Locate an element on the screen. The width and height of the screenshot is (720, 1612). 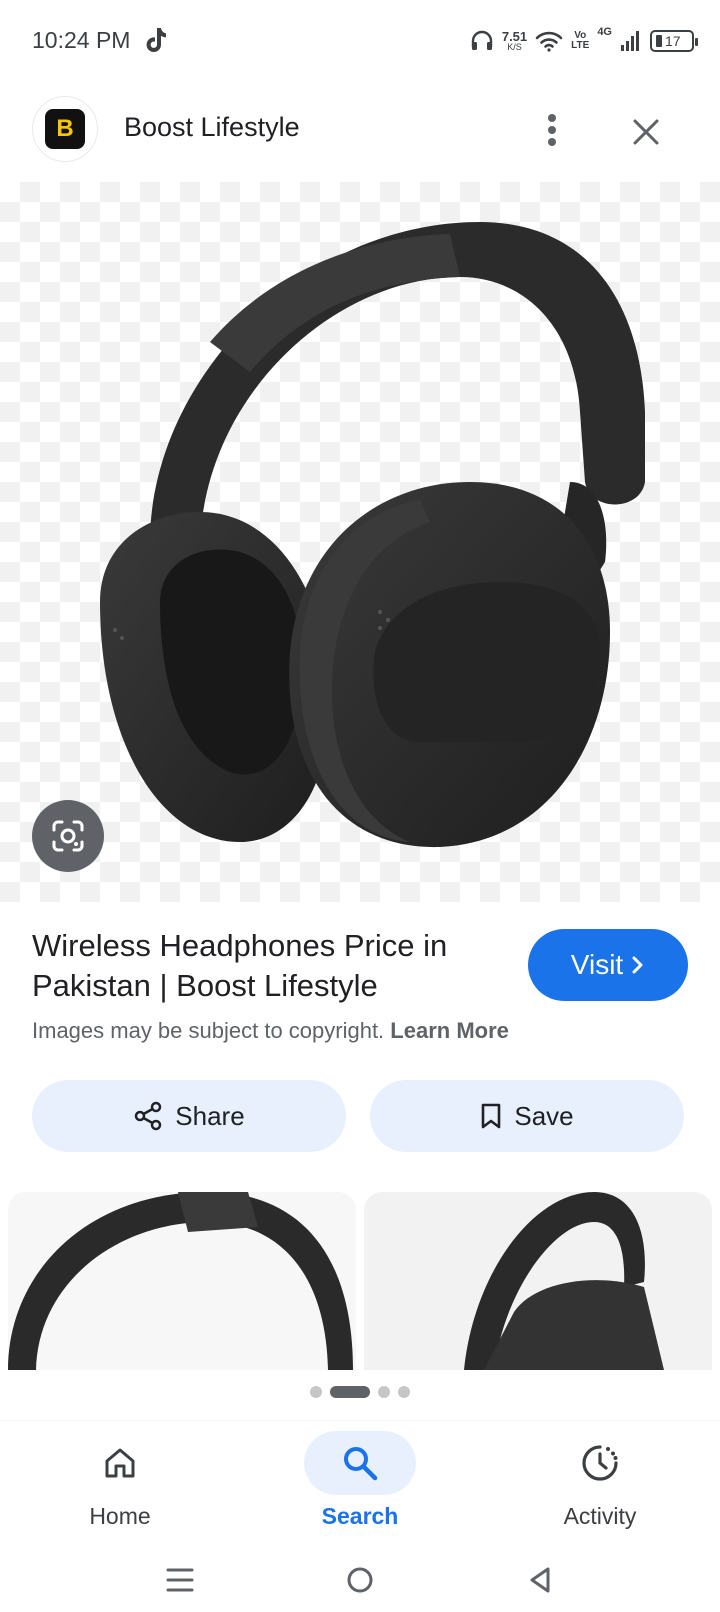
battery-indicator: 17 is located at coordinates (674, 41).